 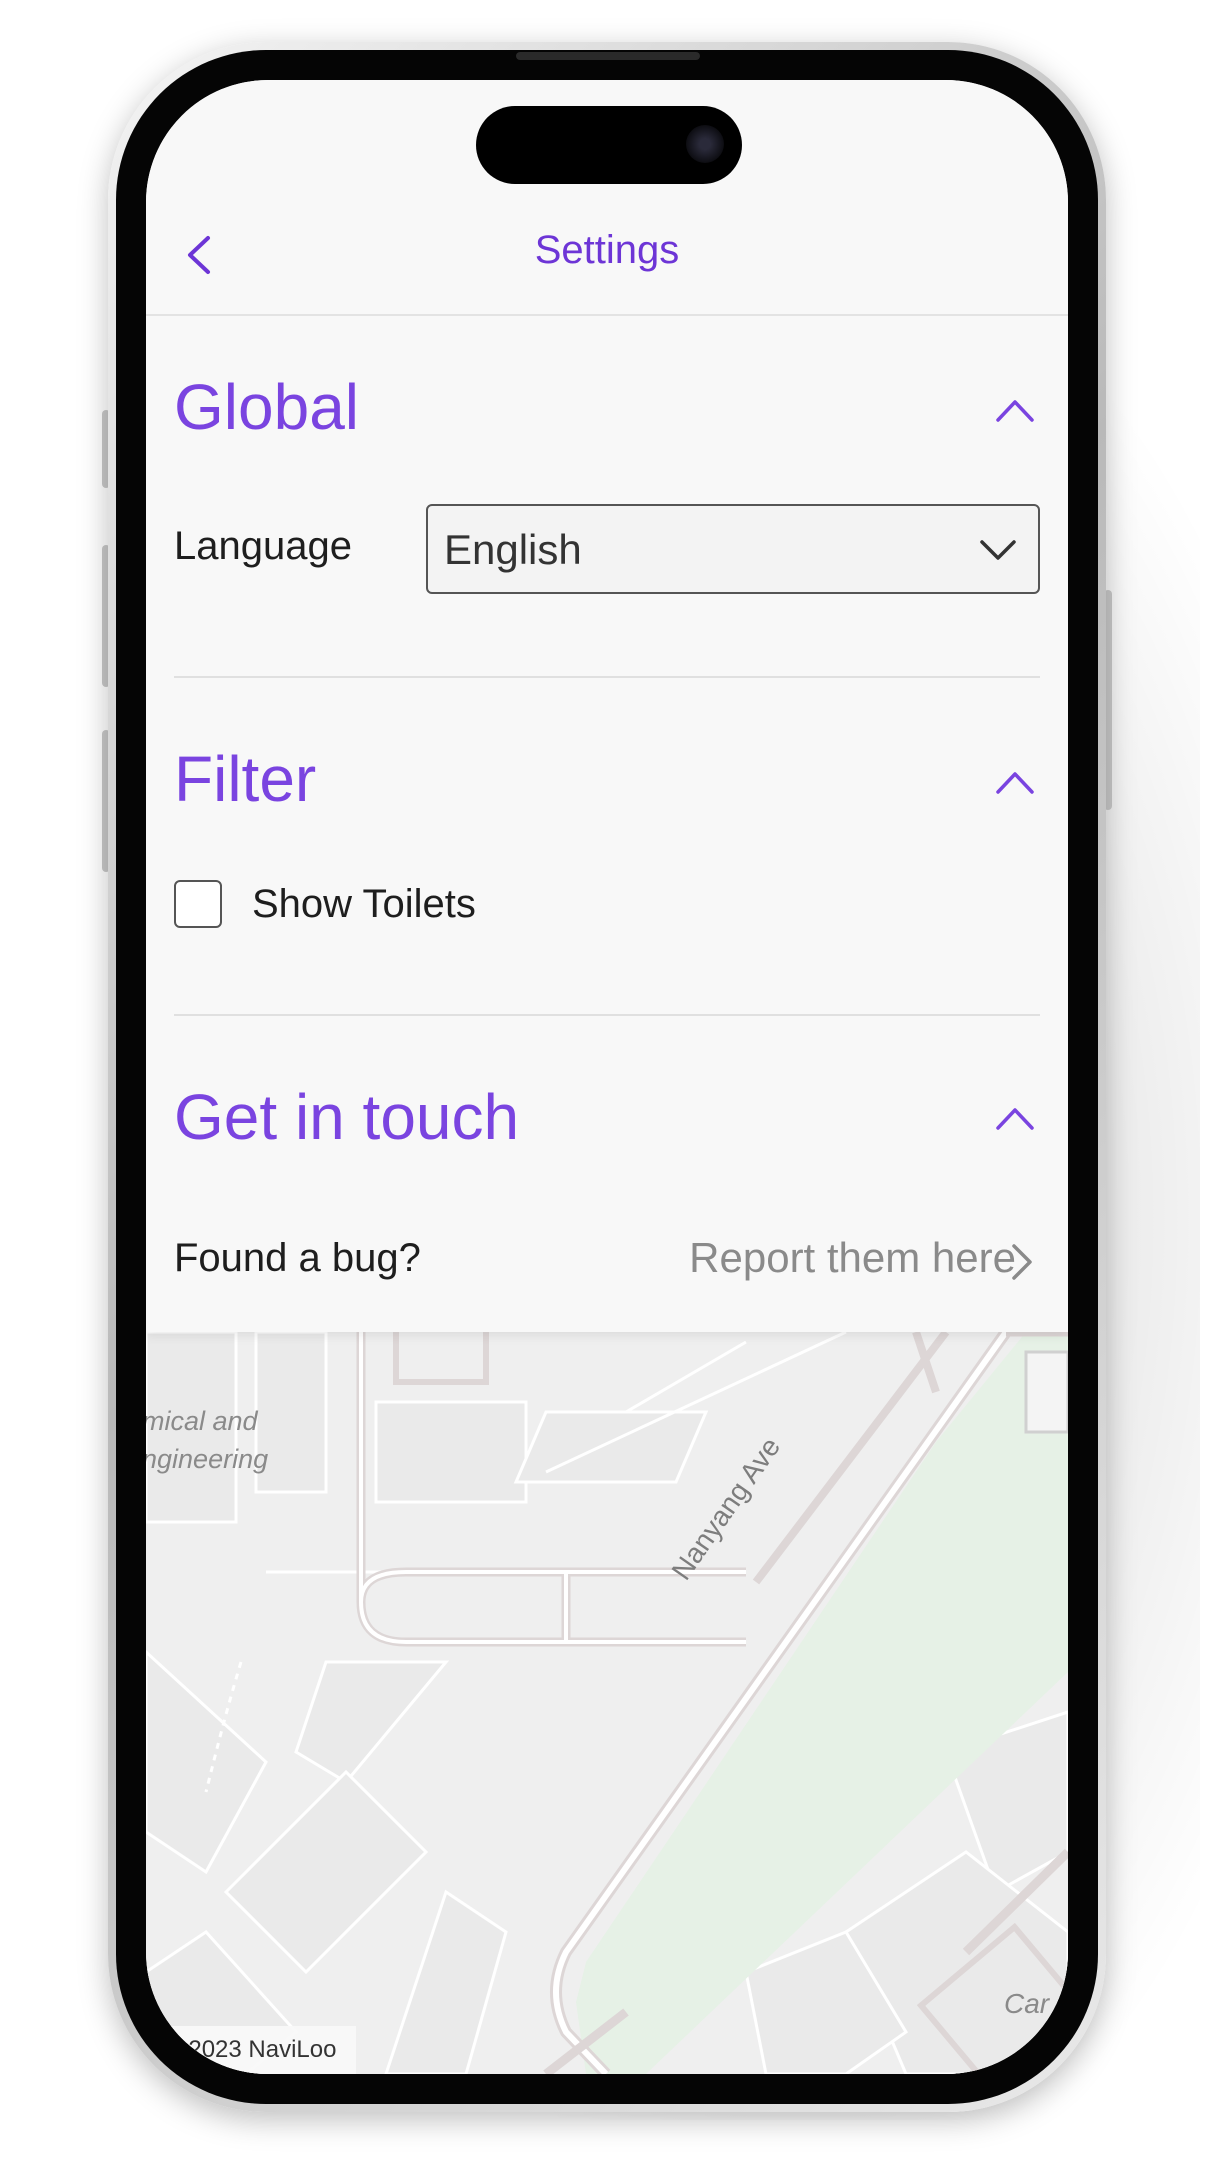 I want to click on report-bug-link: Report them here, so click(x=852, y=1258).